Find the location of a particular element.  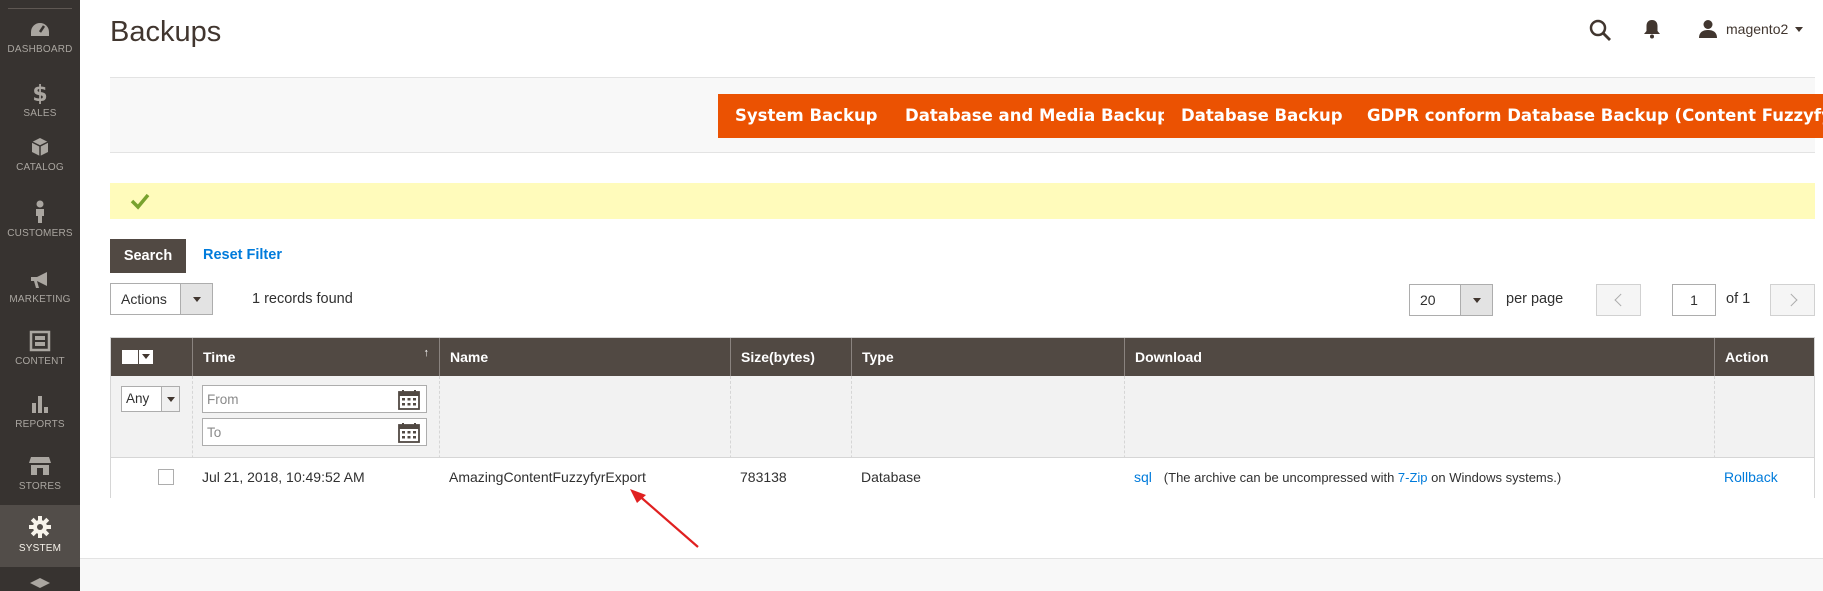

database-media-backup-button: Database and Media Backup is located at coordinates (1037, 116).